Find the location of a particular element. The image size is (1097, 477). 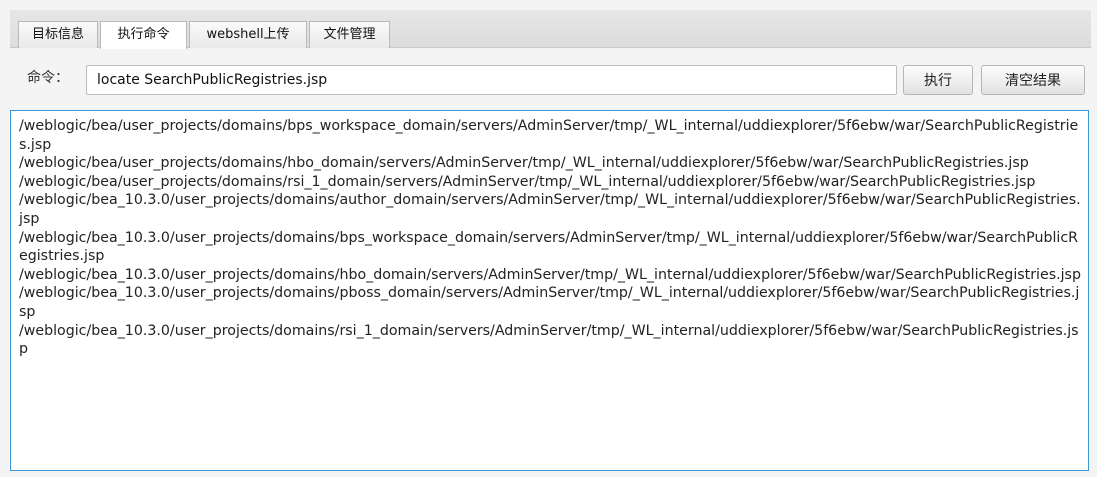

command-row: 命令： 执行 清空结果 is located at coordinates (550, 78).